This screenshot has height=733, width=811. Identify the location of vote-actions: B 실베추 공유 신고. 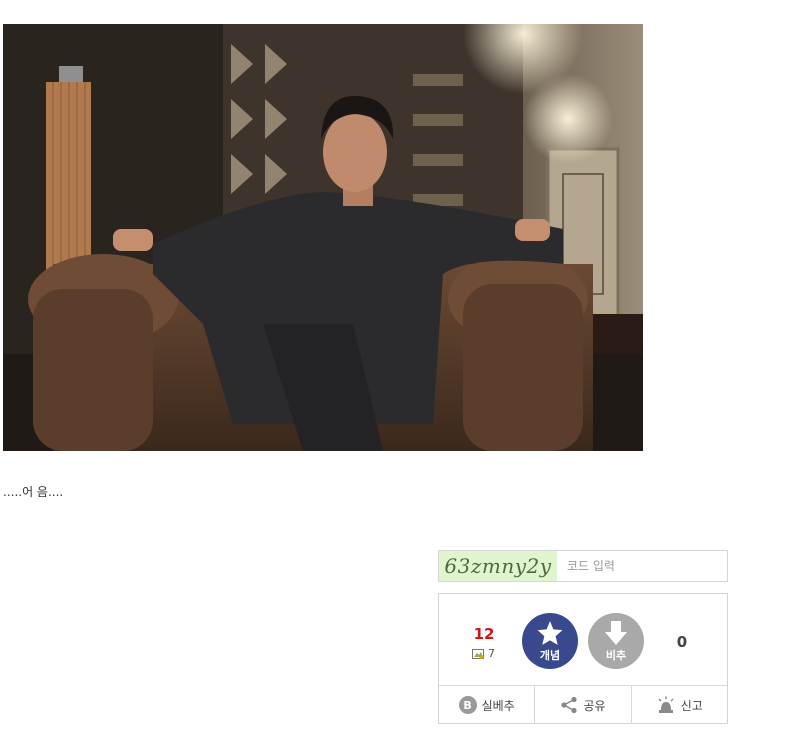
(583, 704).